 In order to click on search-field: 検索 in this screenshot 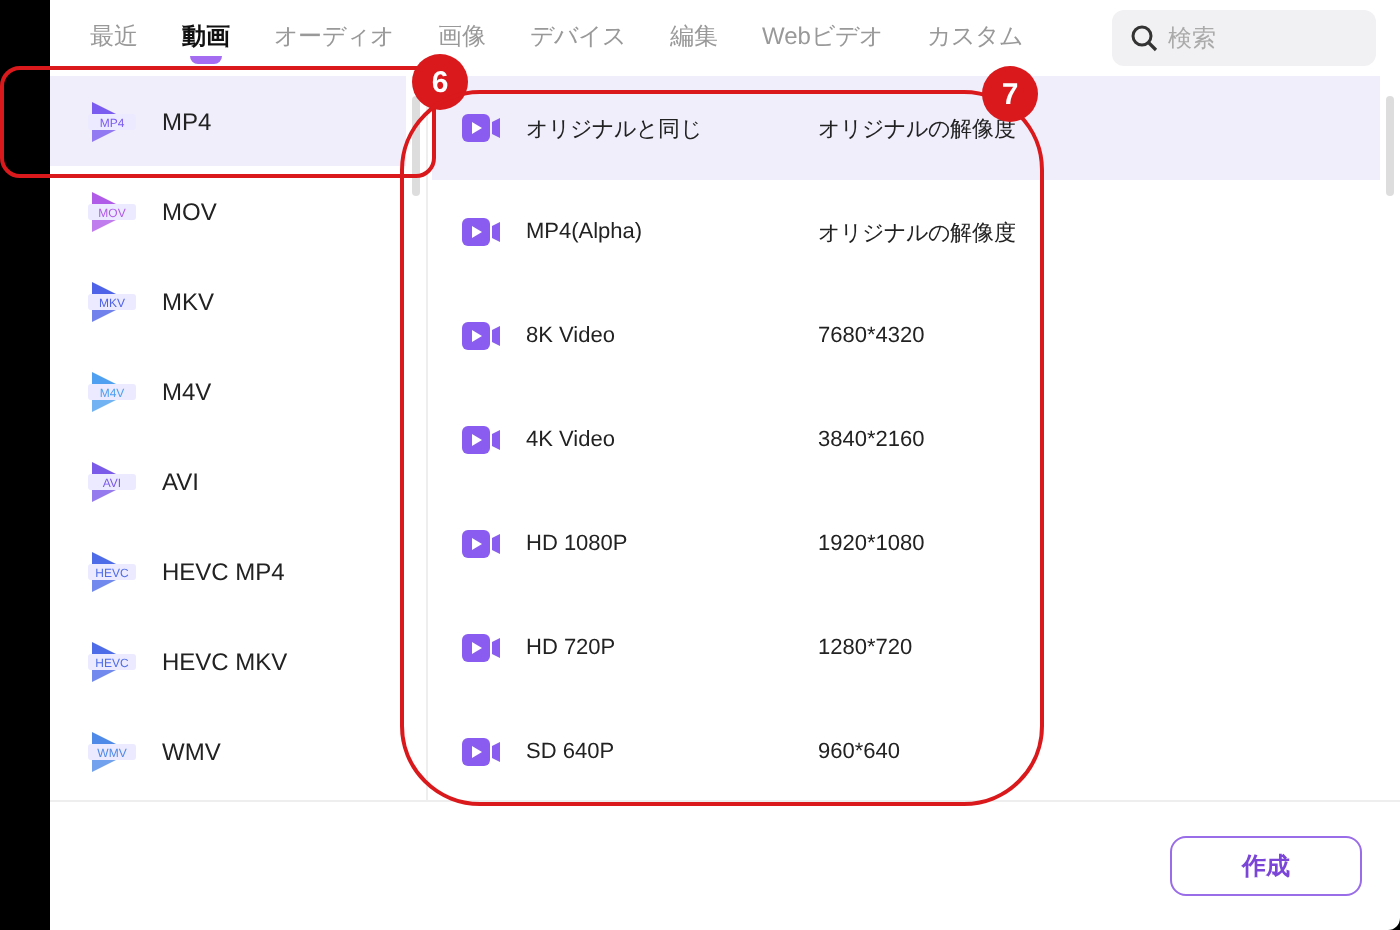, I will do `click(1244, 38)`.